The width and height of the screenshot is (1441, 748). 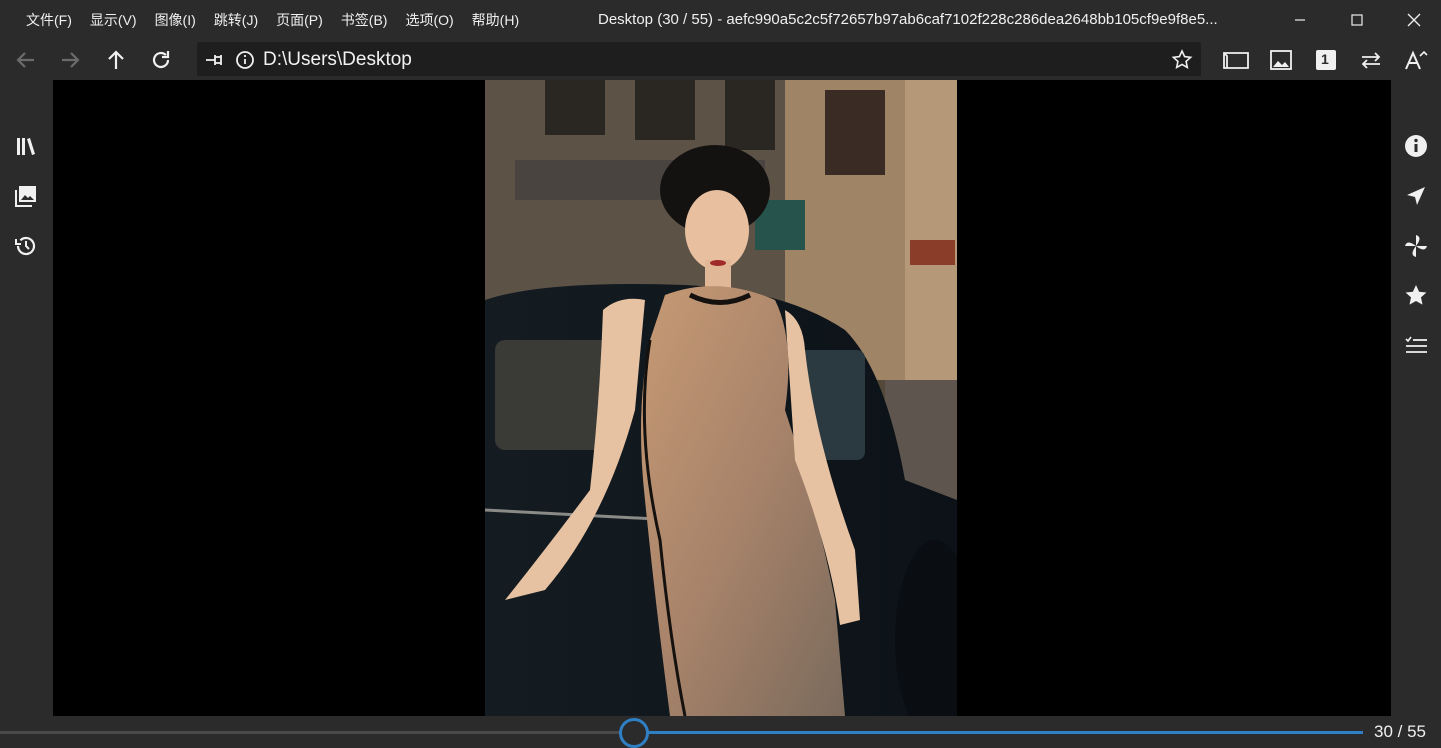 I want to click on star-icon, so click(x=1416, y=295).